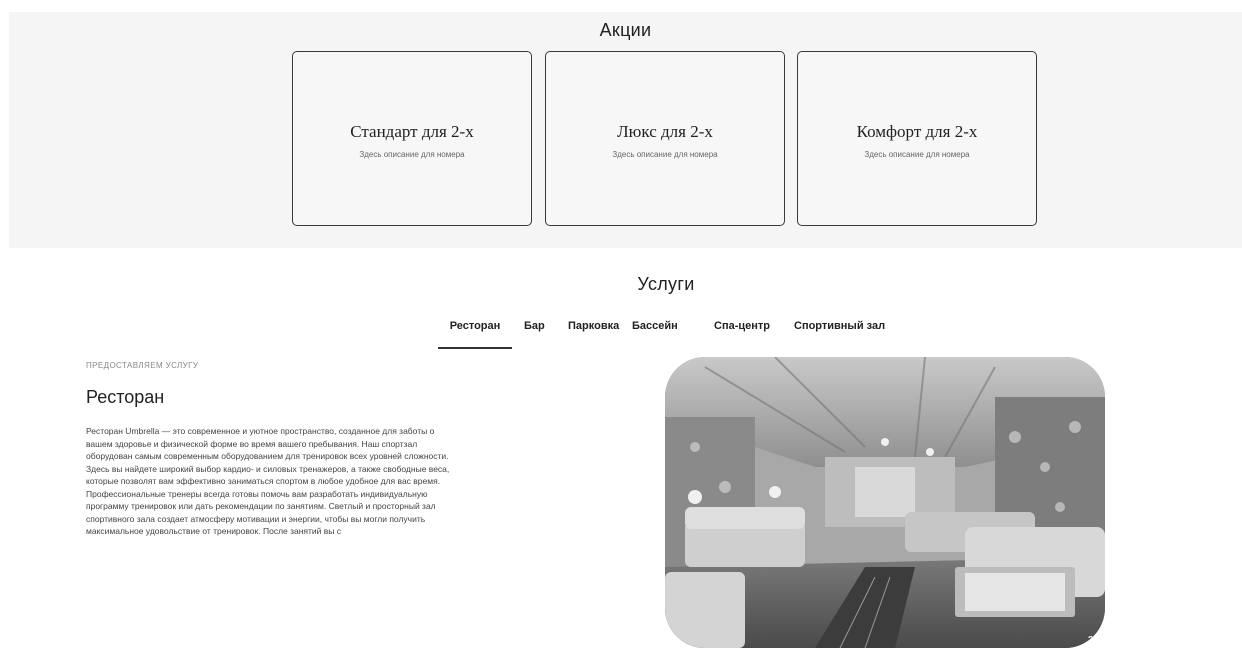 Image resolution: width=1242 pixels, height=648 pixels. Describe the element at coordinates (666, 284) in the screenshot. I see `services-title: Услуги` at that location.